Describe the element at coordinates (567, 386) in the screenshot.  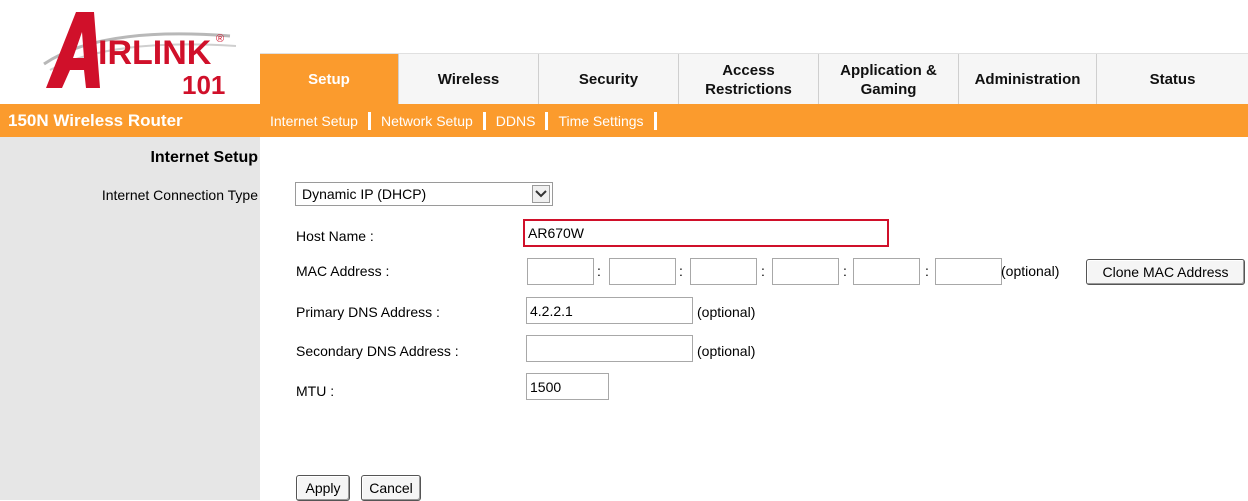
I see `mtu-input` at that location.